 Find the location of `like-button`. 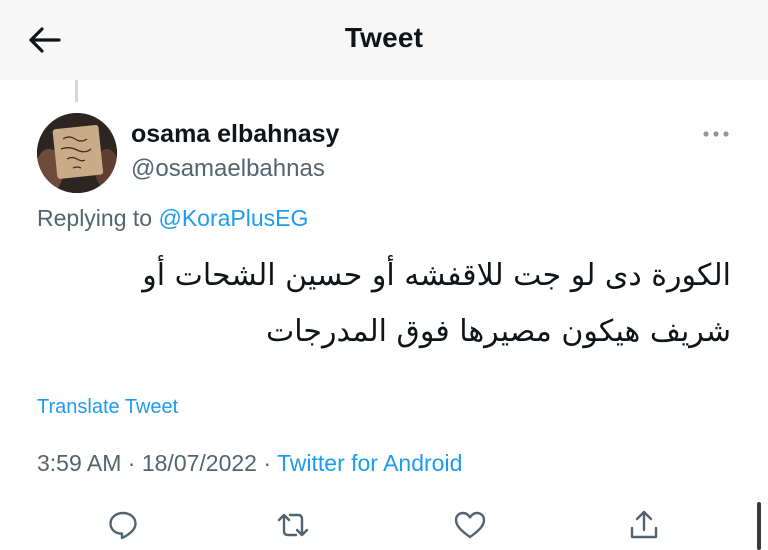

like-button is located at coordinates (470, 525).